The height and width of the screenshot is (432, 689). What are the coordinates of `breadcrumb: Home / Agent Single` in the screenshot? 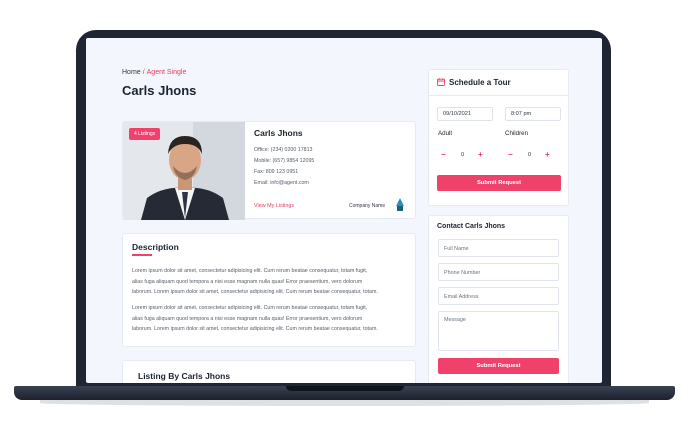 It's located at (154, 72).